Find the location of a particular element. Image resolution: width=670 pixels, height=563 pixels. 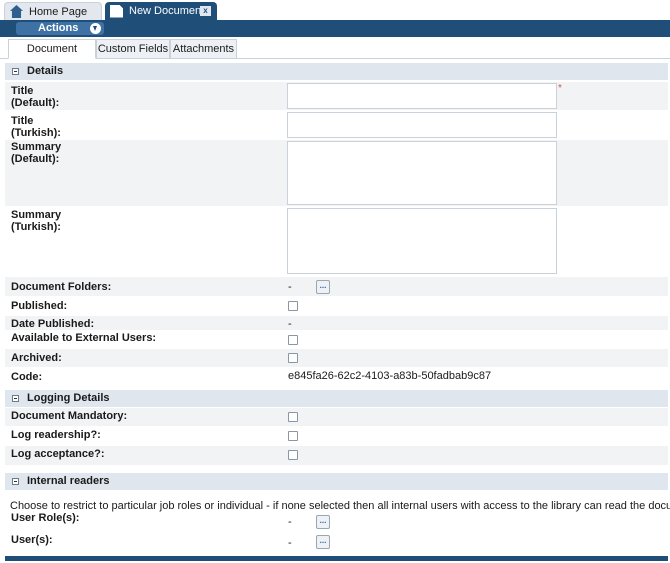

actions-bar: Actions is located at coordinates (335, 28).